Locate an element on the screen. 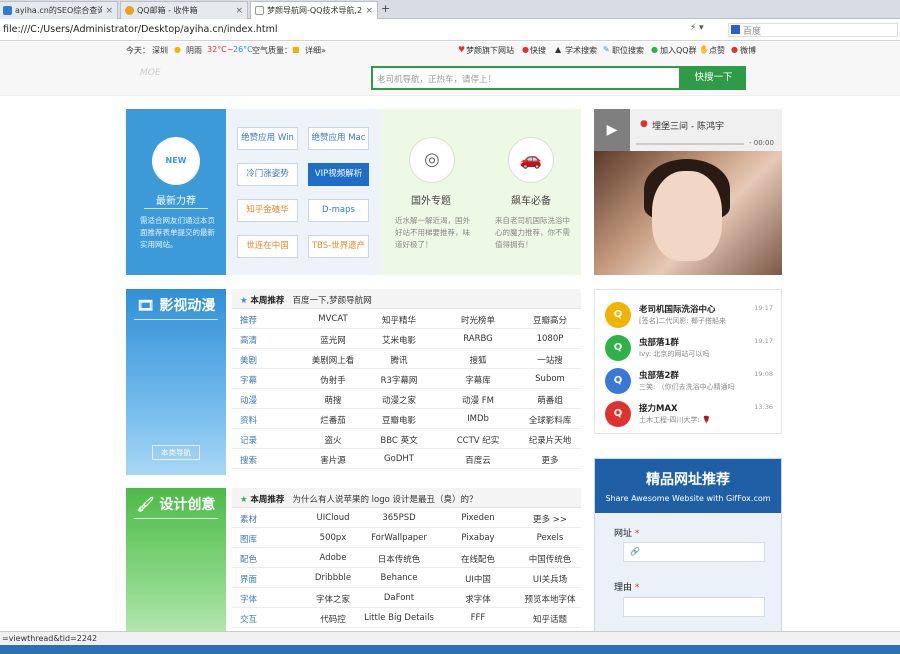 The width and height of the screenshot is (900, 654). movie-category: 高清 is located at coordinates (248, 340).